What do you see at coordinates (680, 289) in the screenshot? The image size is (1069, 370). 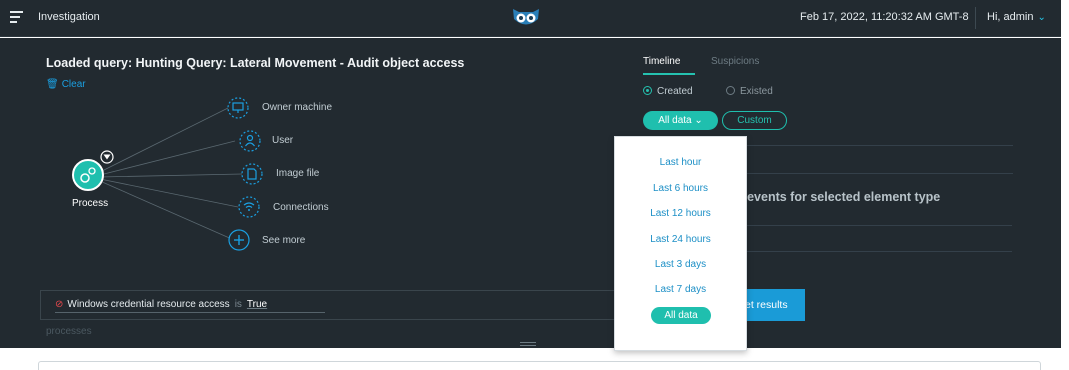 I see `dropdown-option-last-7-days: Last 7 days` at bounding box center [680, 289].